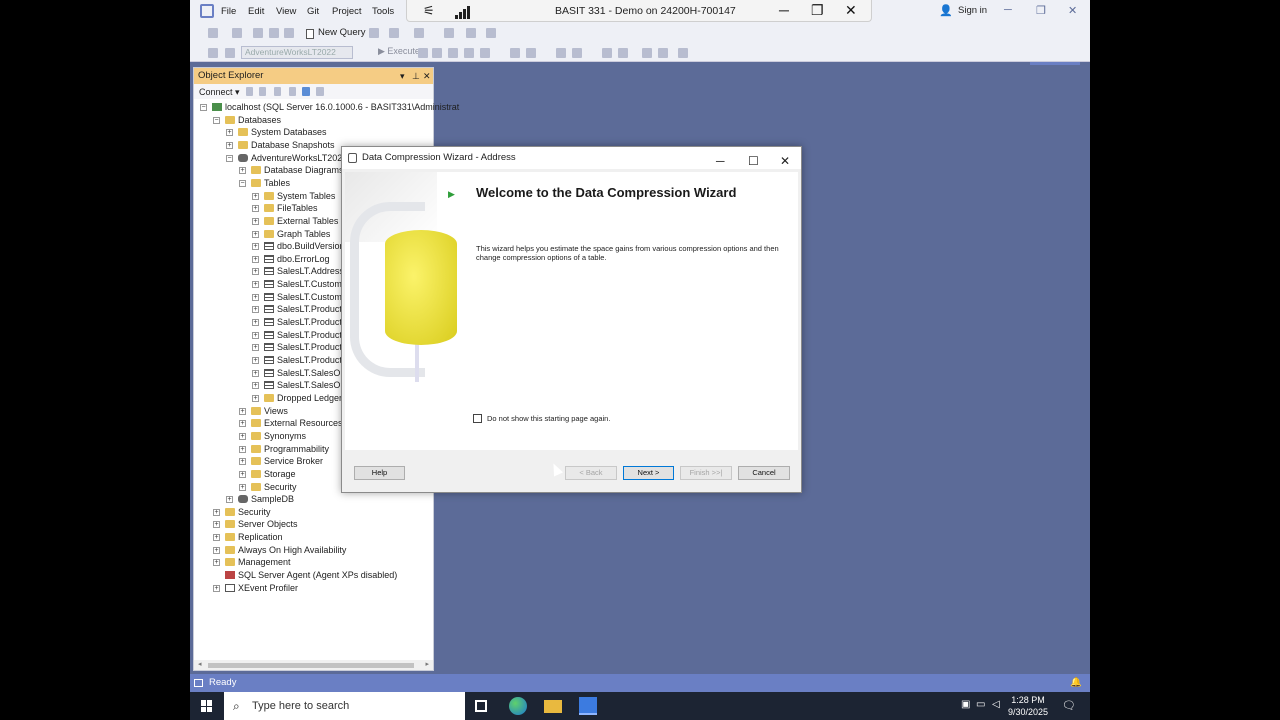 The width and height of the screenshot is (1280, 720). Describe the element at coordinates (300, 322) in the screenshot. I see `tree-node: + SalesLT.ProductC` at that location.